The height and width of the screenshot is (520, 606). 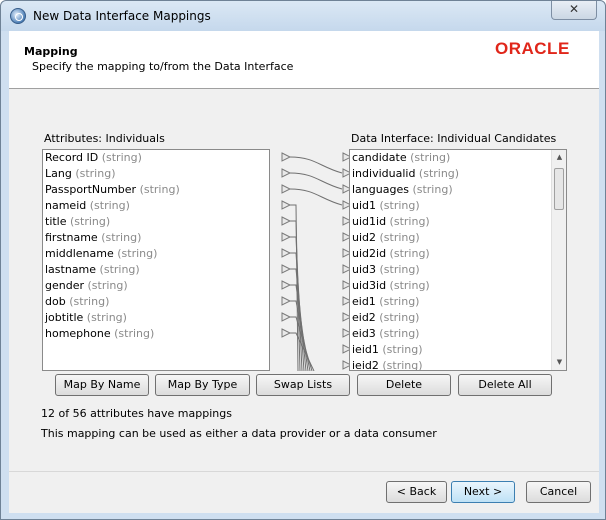 I want to click on target-attribute-row: uid3id (string), so click(x=391, y=286).